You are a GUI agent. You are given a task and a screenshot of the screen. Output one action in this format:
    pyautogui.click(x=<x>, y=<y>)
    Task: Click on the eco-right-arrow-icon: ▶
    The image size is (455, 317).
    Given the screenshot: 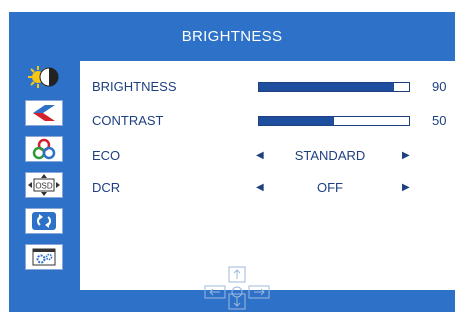 What is the action you would take?
    pyautogui.click(x=406, y=155)
    